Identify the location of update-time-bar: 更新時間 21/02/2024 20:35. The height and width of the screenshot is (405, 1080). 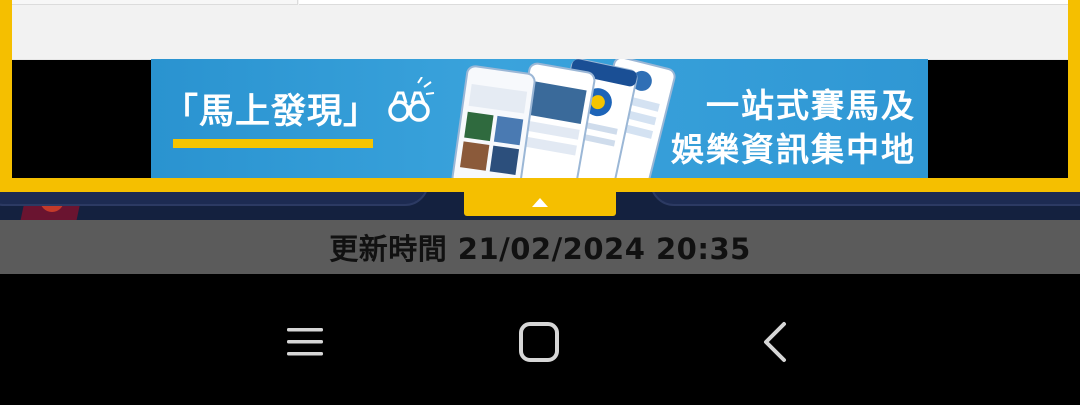
(540, 247).